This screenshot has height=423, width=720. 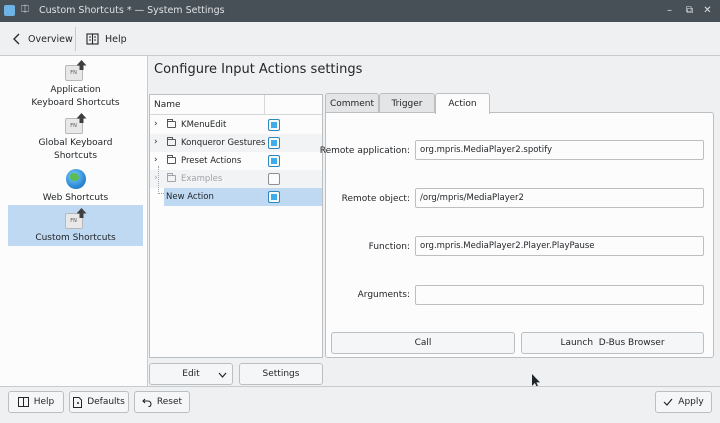 I want to click on tree-row-kmenuedit: › KMenuEdit, so click(x=236, y=125).